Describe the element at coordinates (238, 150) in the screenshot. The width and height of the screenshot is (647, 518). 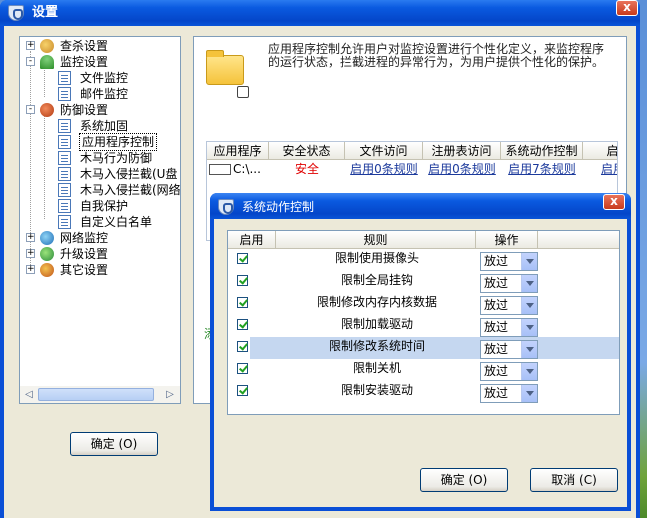
I see `col-header-app: 应用程序` at that location.